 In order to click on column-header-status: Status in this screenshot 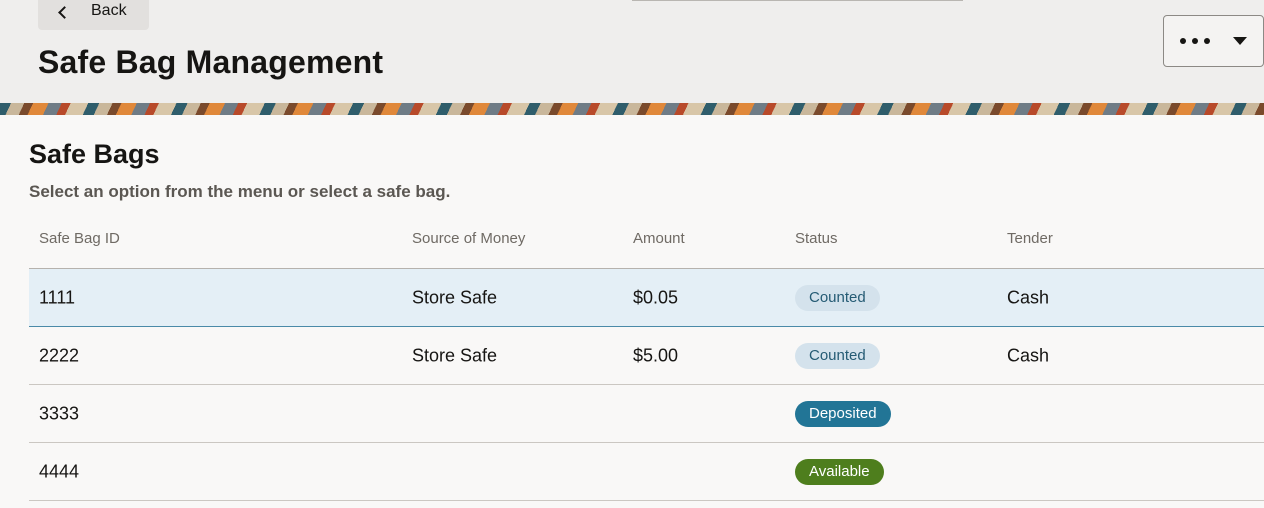, I will do `click(816, 238)`.